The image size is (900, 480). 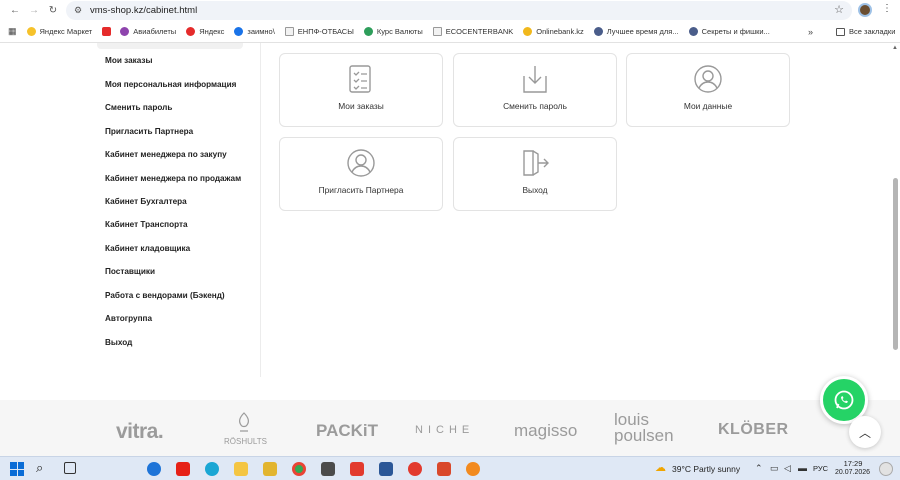 I want to click on bookmark-item: Яндекс, so click(x=205, y=31).